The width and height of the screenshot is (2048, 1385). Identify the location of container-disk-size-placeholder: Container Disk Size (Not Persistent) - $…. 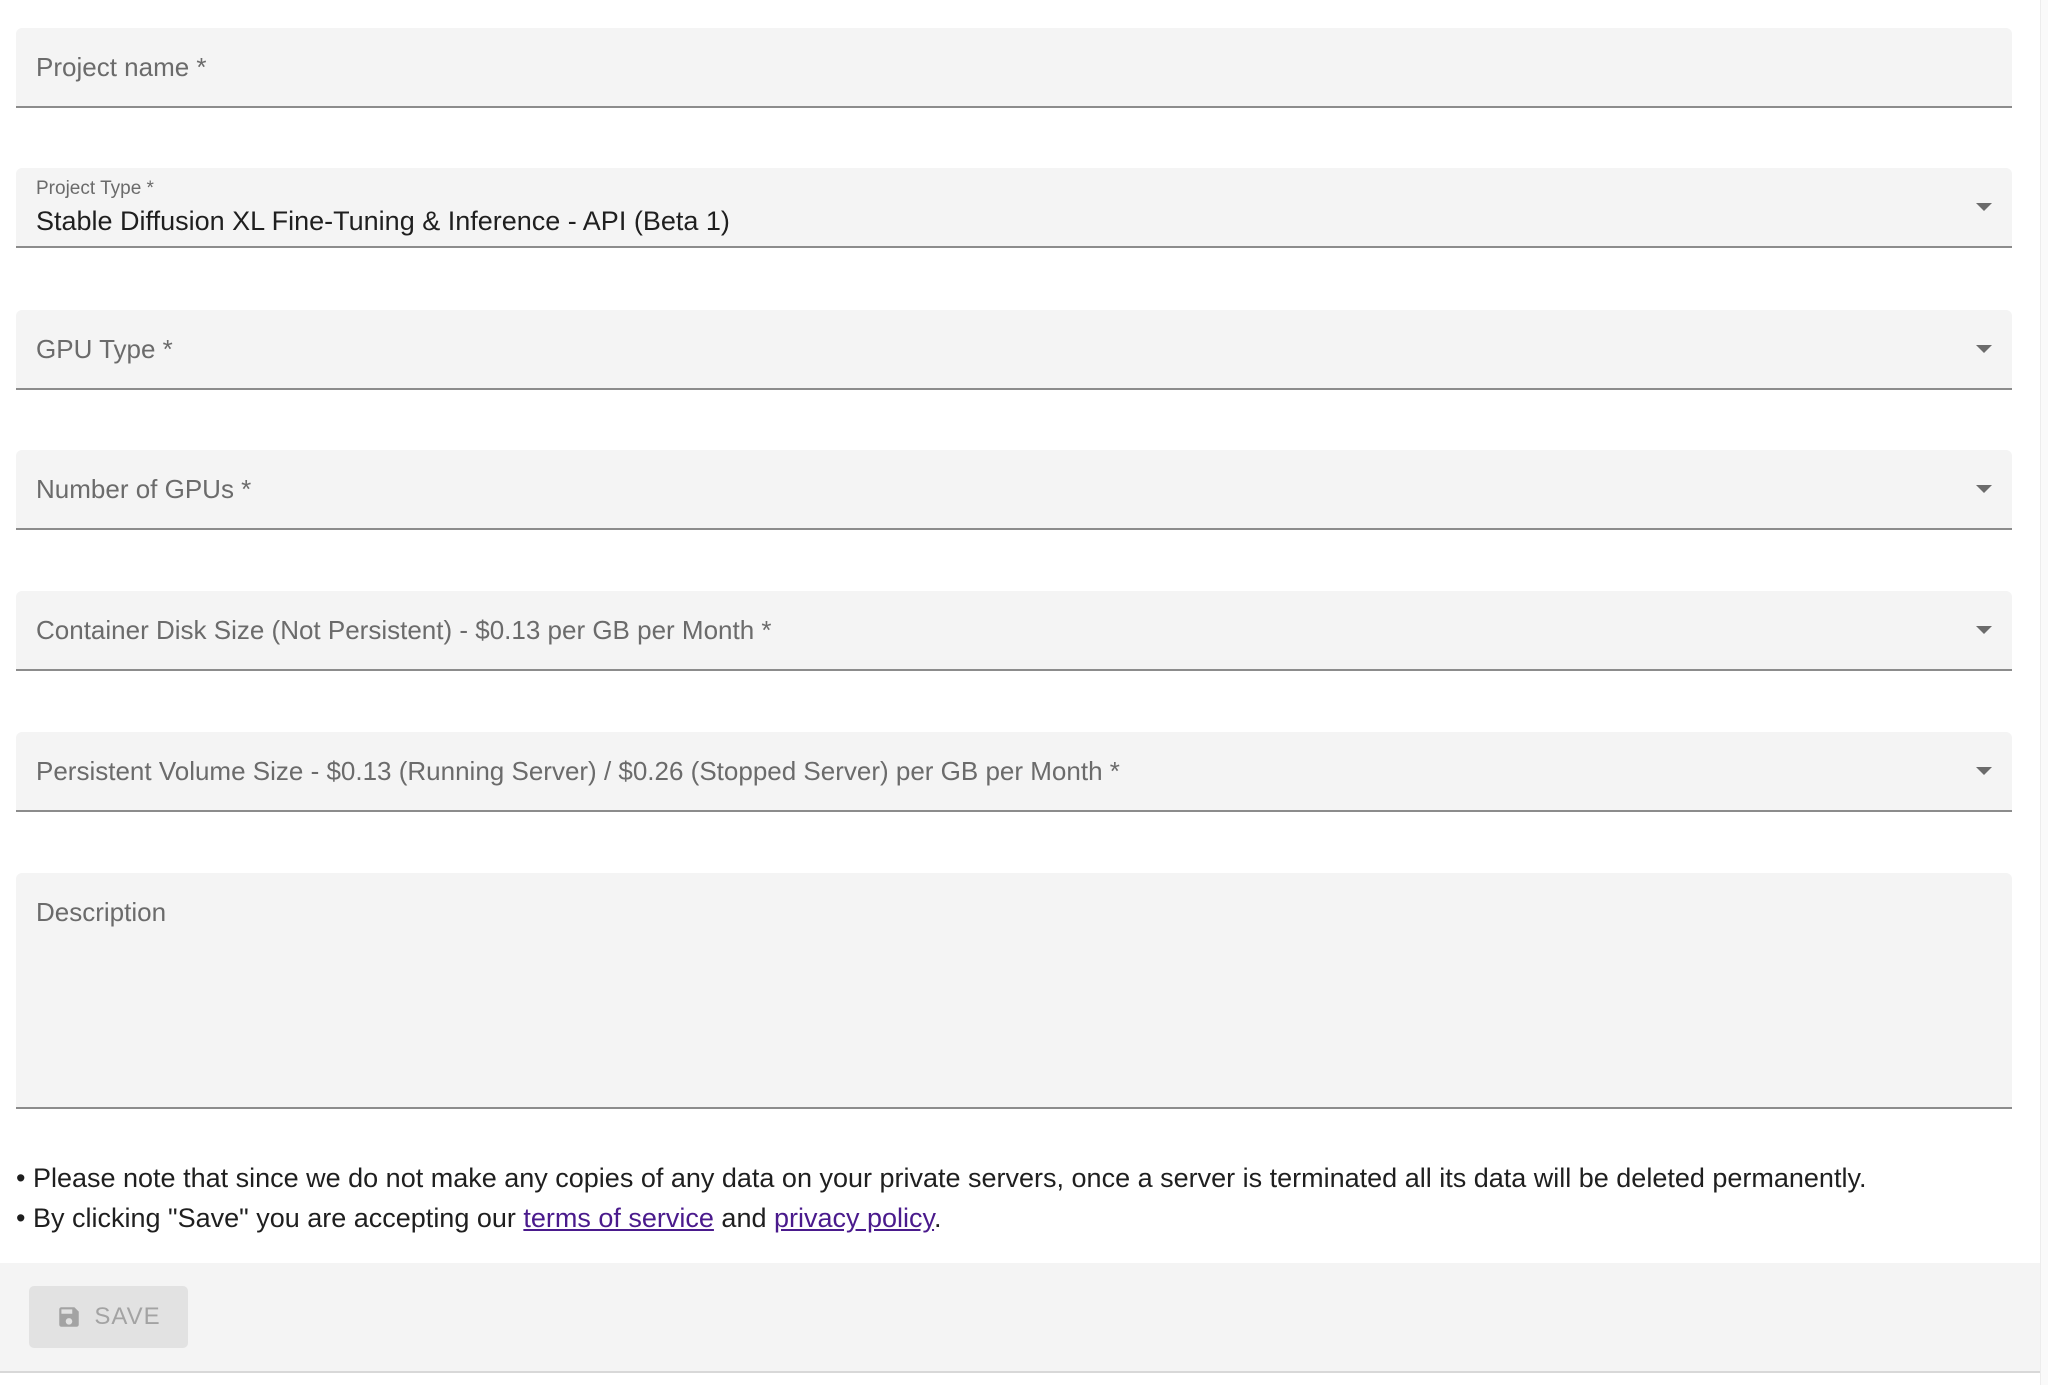
(404, 630).